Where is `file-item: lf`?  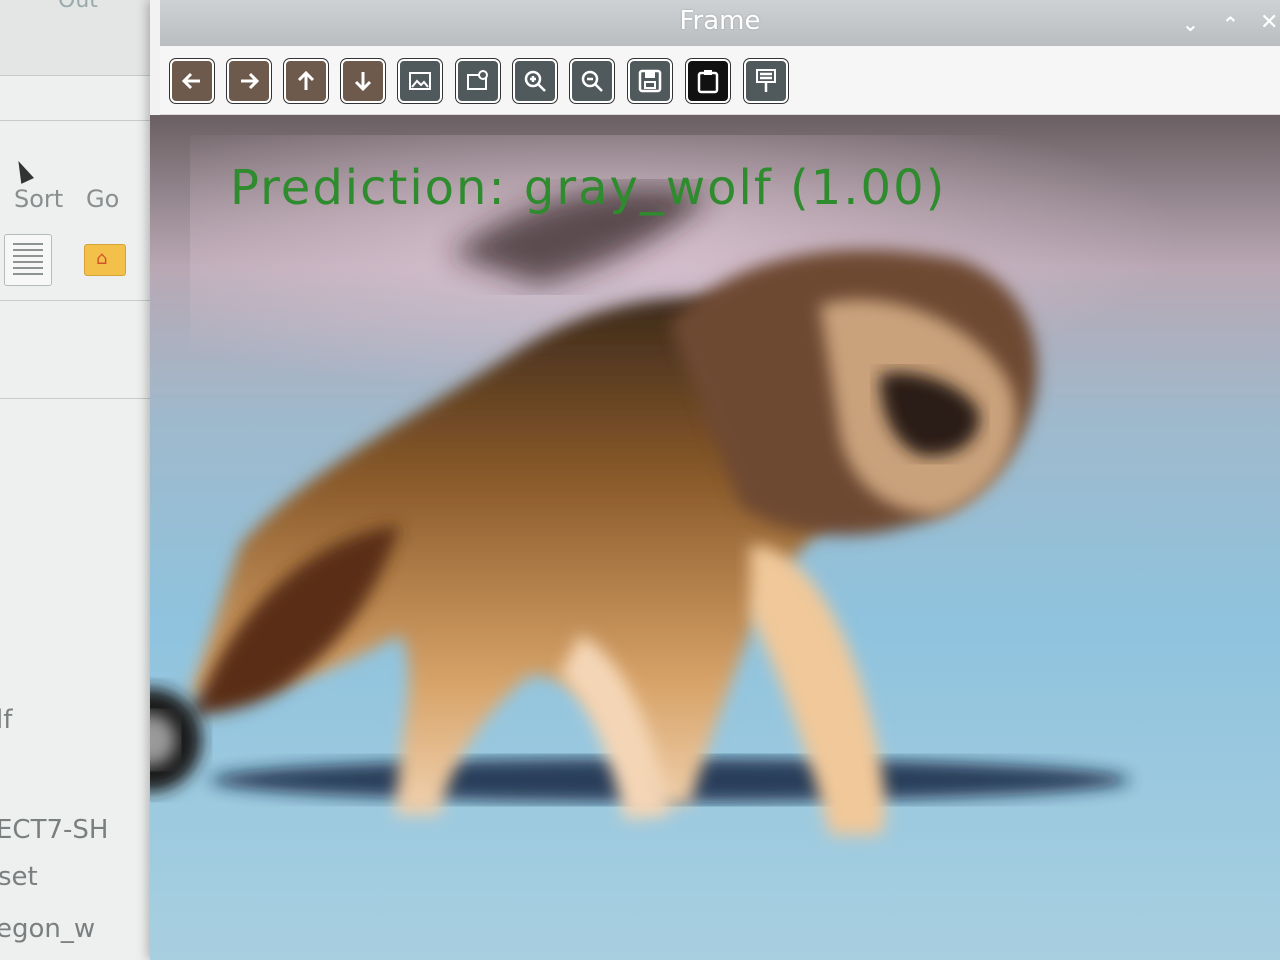
file-item: lf is located at coordinates (6, 720).